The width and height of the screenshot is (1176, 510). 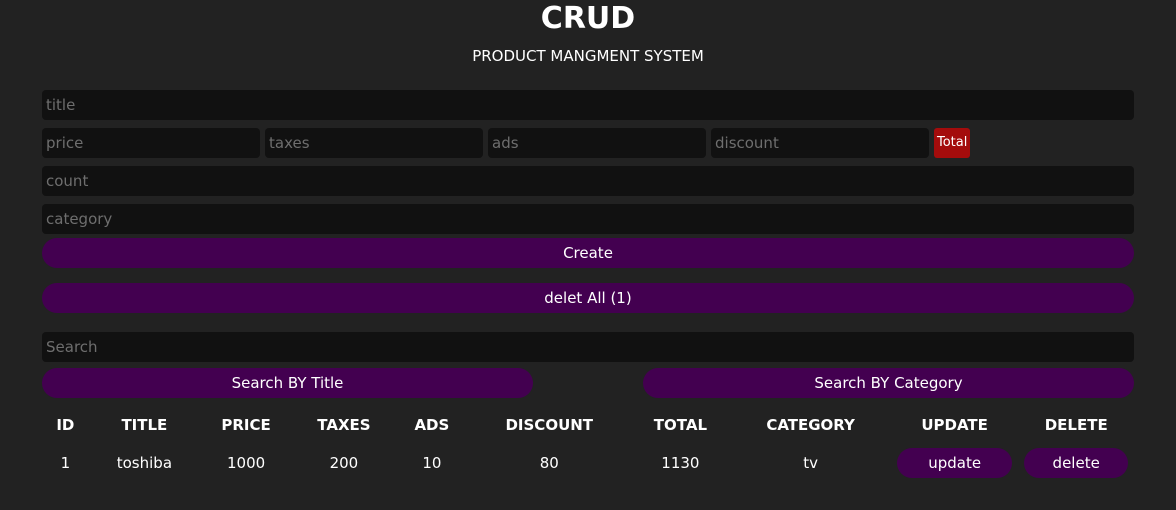 What do you see at coordinates (820, 143) in the screenshot?
I see `discount-input` at bounding box center [820, 143].